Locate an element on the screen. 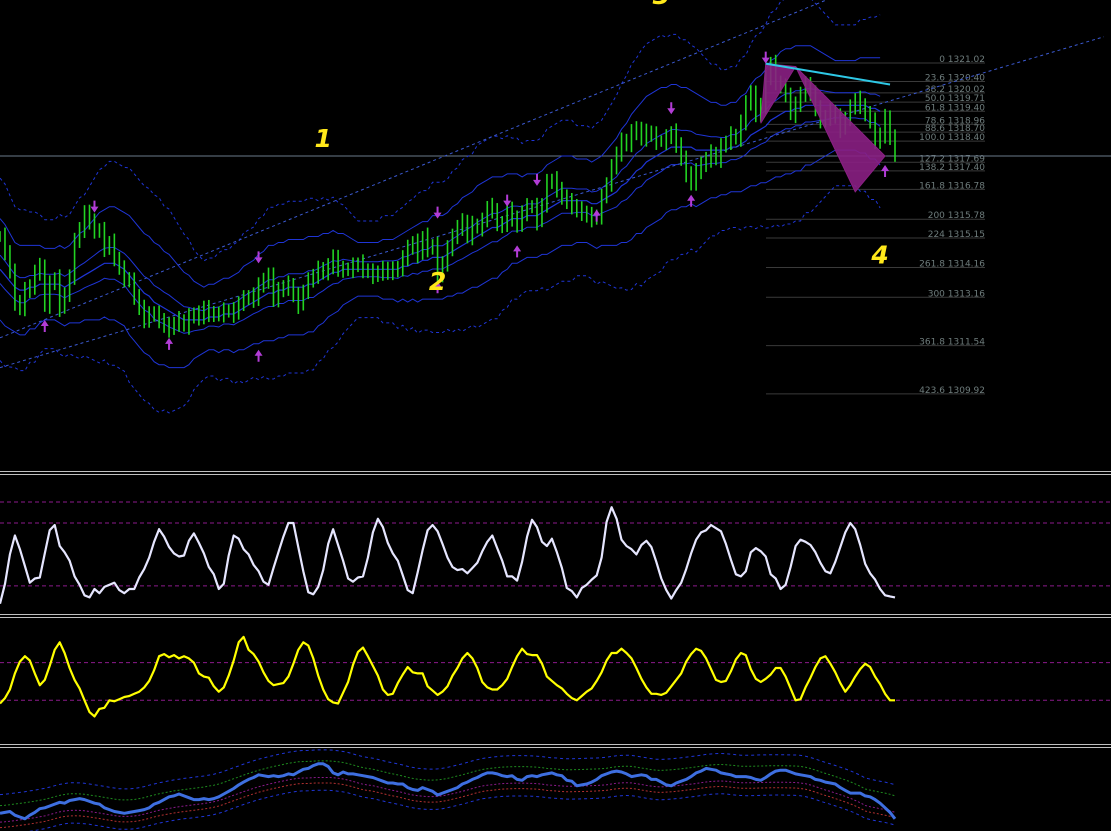  fib-level-label: 138.2 1317.40 is located at coordinates (952, 168).